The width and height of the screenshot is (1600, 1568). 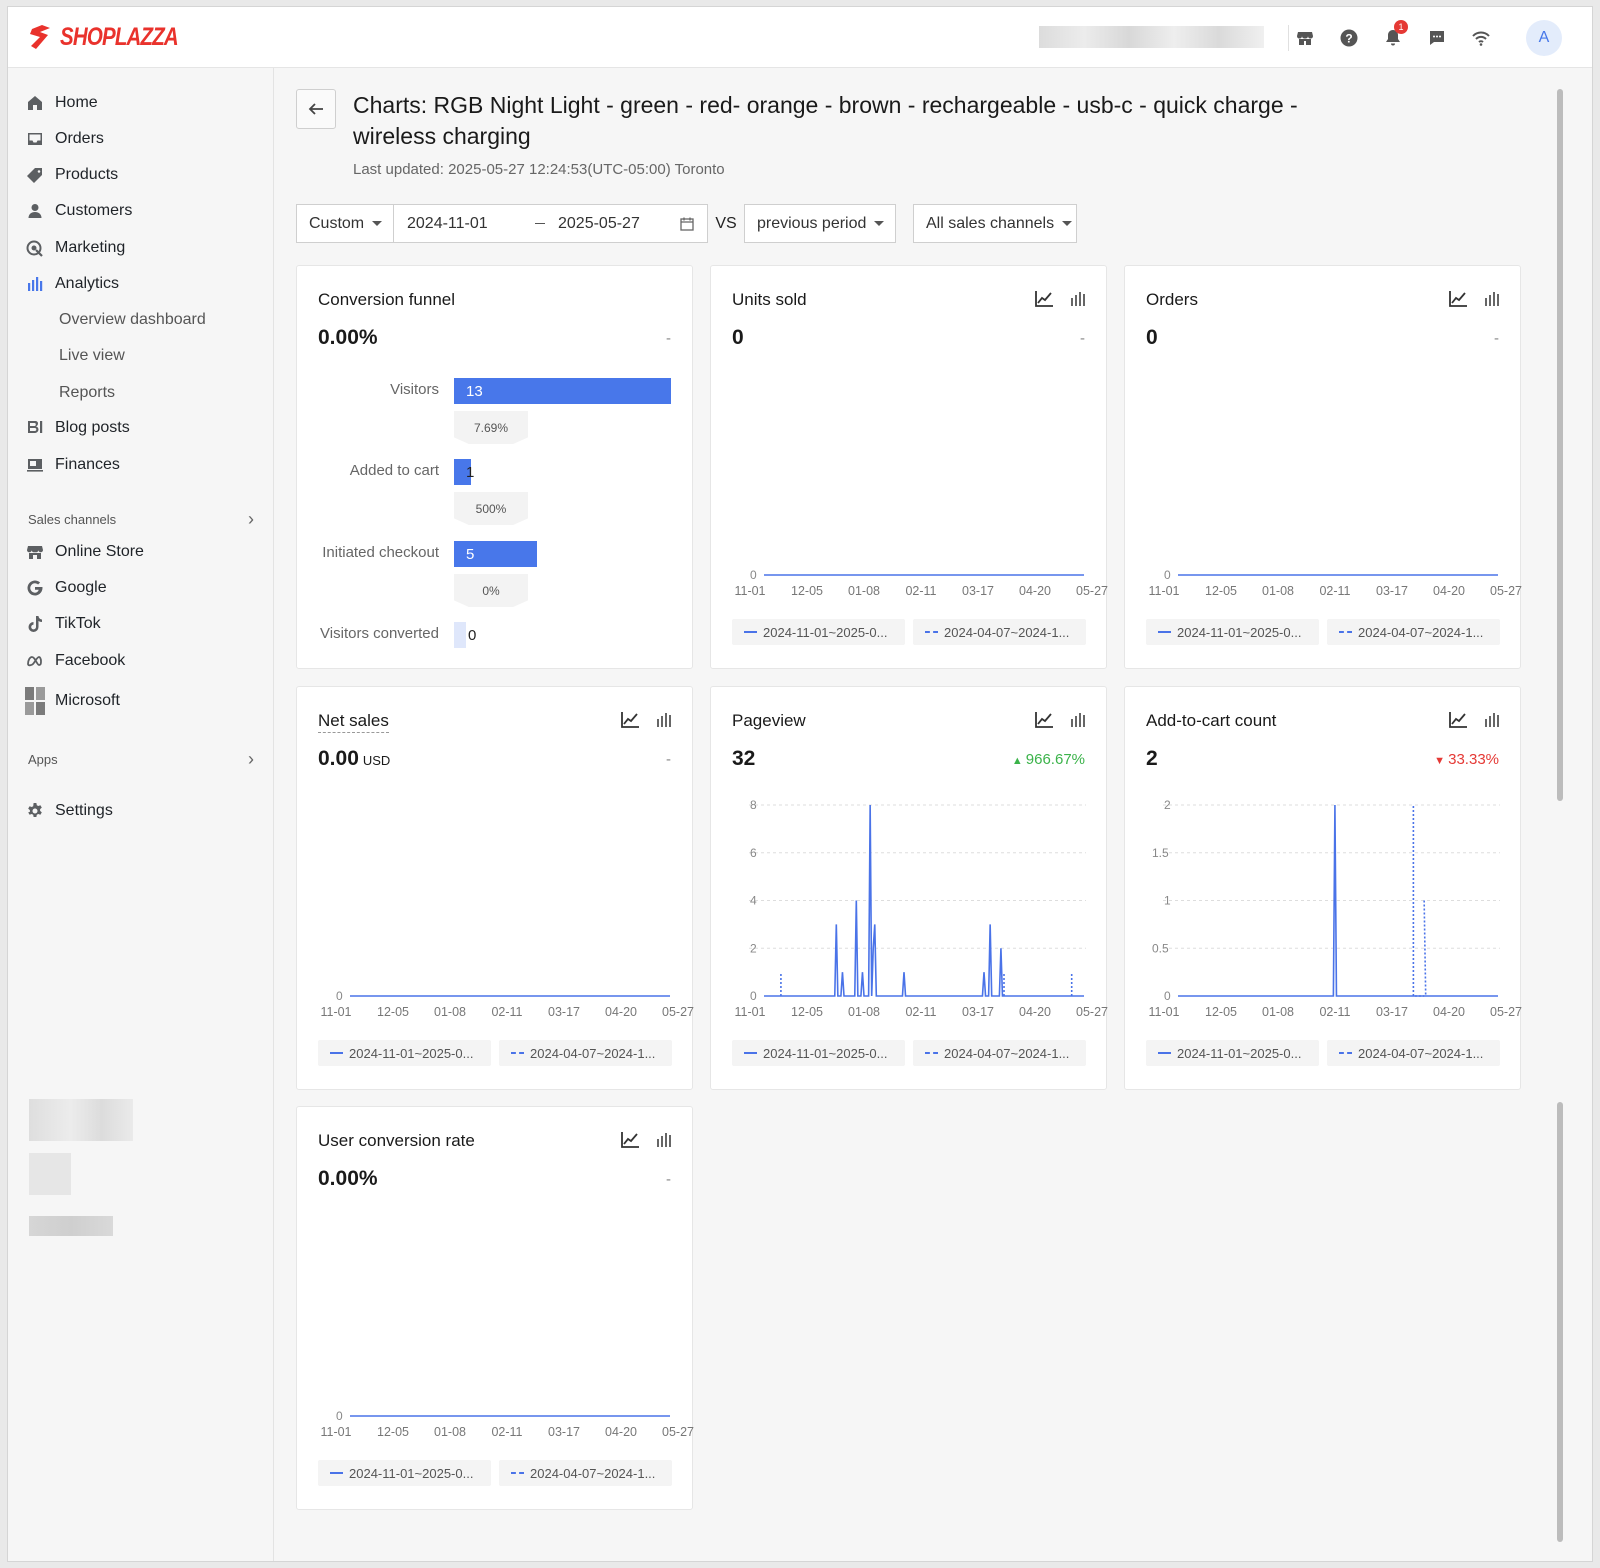 What do you see at coordinates (316, 109) in the screenshot?
I see `back-button` at bounding box center [316, 109].